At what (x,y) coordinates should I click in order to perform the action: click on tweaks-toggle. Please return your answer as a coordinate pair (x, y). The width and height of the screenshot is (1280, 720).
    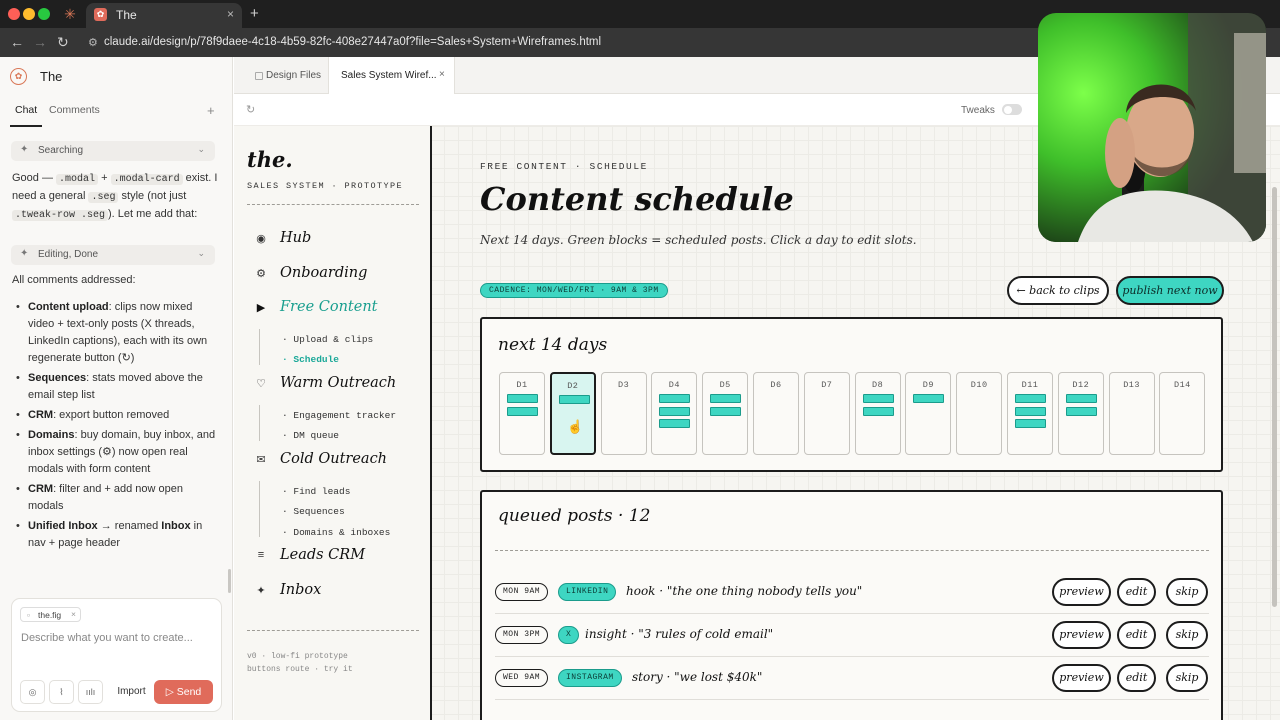
    Looking at the image, I should click on (1012, 109).